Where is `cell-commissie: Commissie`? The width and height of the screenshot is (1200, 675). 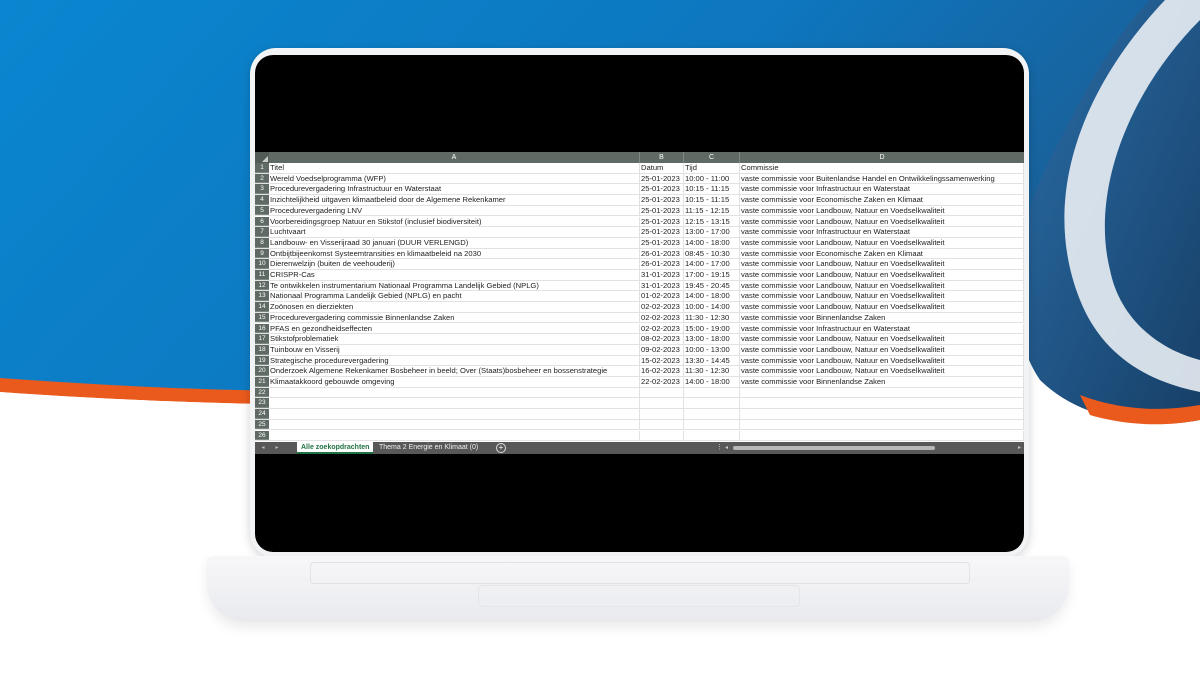
cell-commissie: Commissie is located at coordinates (882, 168).